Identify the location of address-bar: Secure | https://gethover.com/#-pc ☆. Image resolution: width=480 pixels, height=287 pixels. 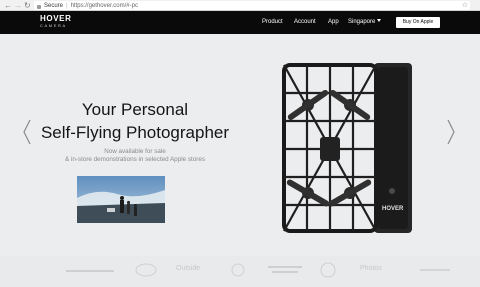
(252, 5).